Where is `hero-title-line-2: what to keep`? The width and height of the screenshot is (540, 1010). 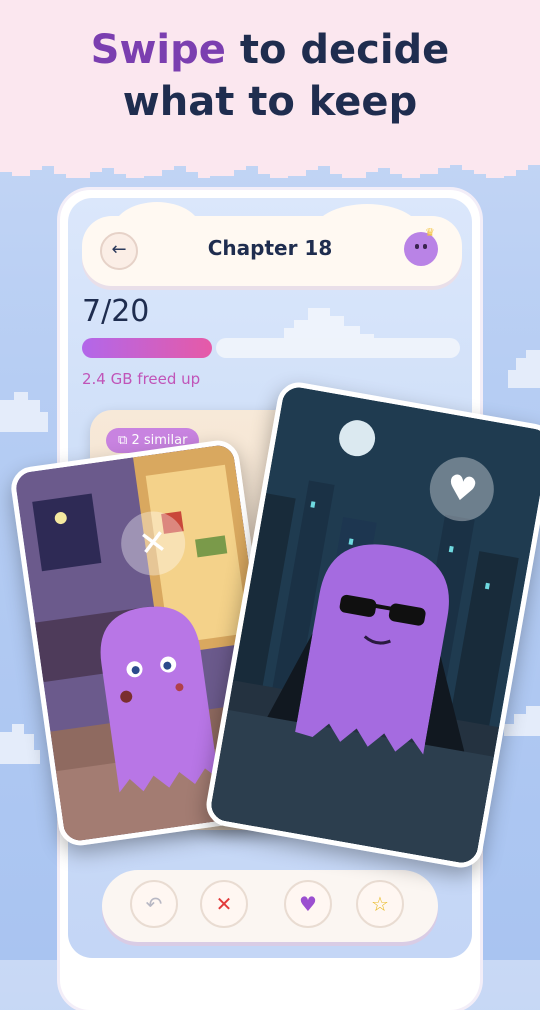 hero-title-line-2: what to keep is located at coordinates (270, 102).